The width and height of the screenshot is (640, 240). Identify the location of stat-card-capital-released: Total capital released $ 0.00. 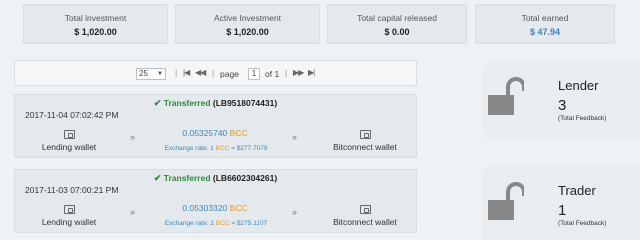
(397, 24).